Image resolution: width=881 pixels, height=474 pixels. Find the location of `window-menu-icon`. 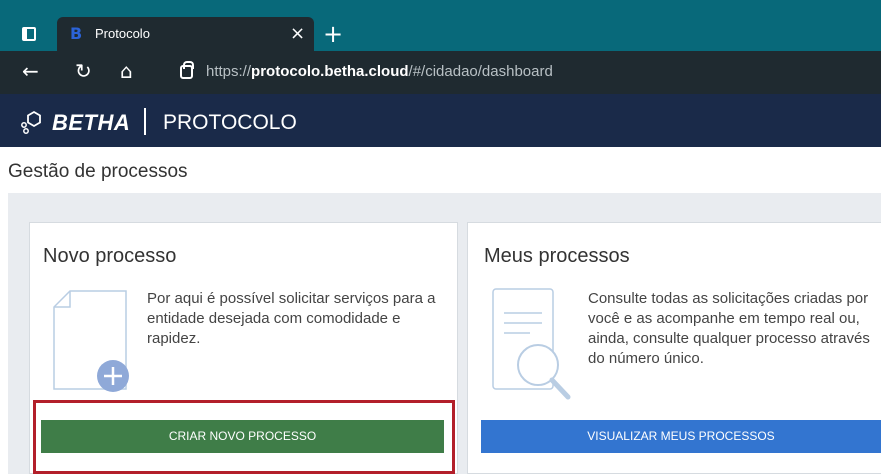

window-menu-icon is located at coordinates (29, 34).